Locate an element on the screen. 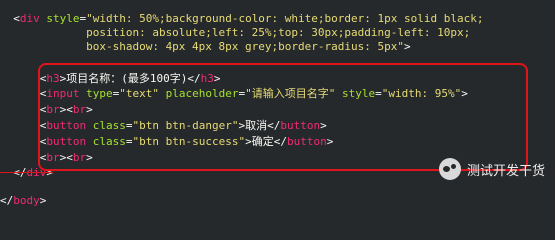 The height and width of the screenshot is (240, 555). code-token: style is located at coordinates (59, 18).